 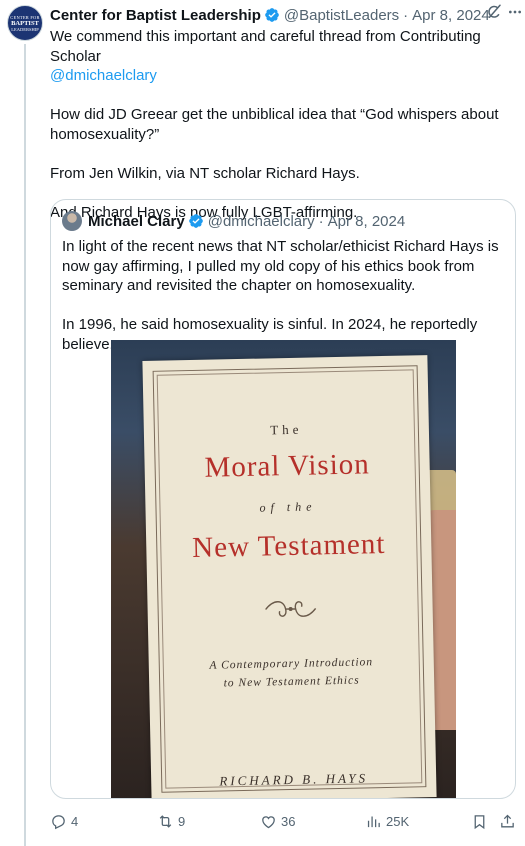 I want to click on share-icon, so click(x=507, y=820).